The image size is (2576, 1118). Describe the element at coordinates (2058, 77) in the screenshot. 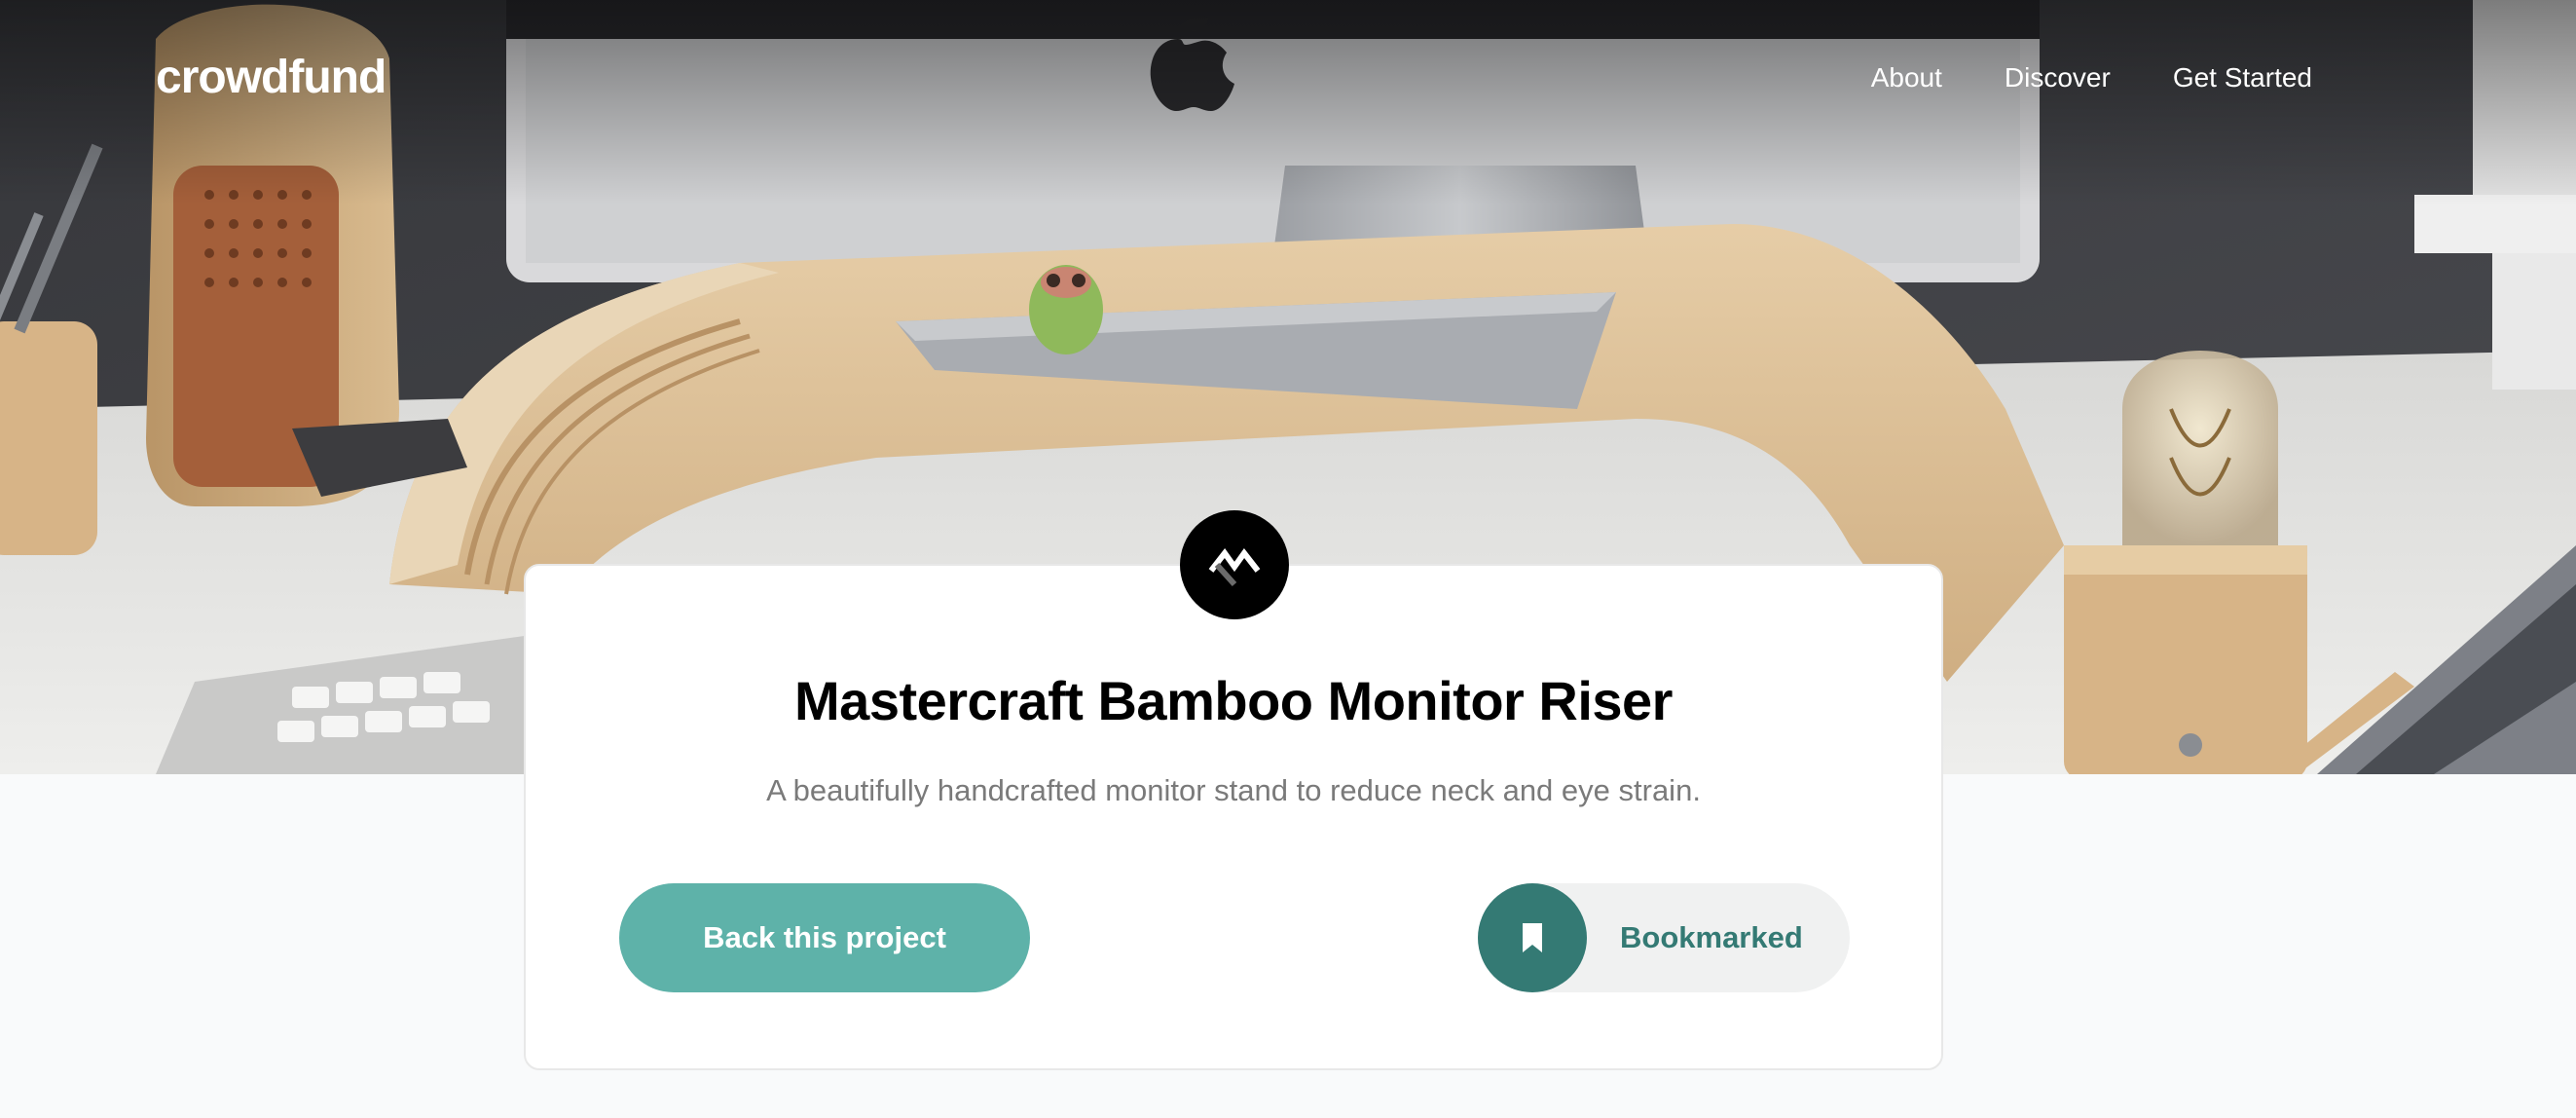

I see `nav-link-discover: Discover` at that location.